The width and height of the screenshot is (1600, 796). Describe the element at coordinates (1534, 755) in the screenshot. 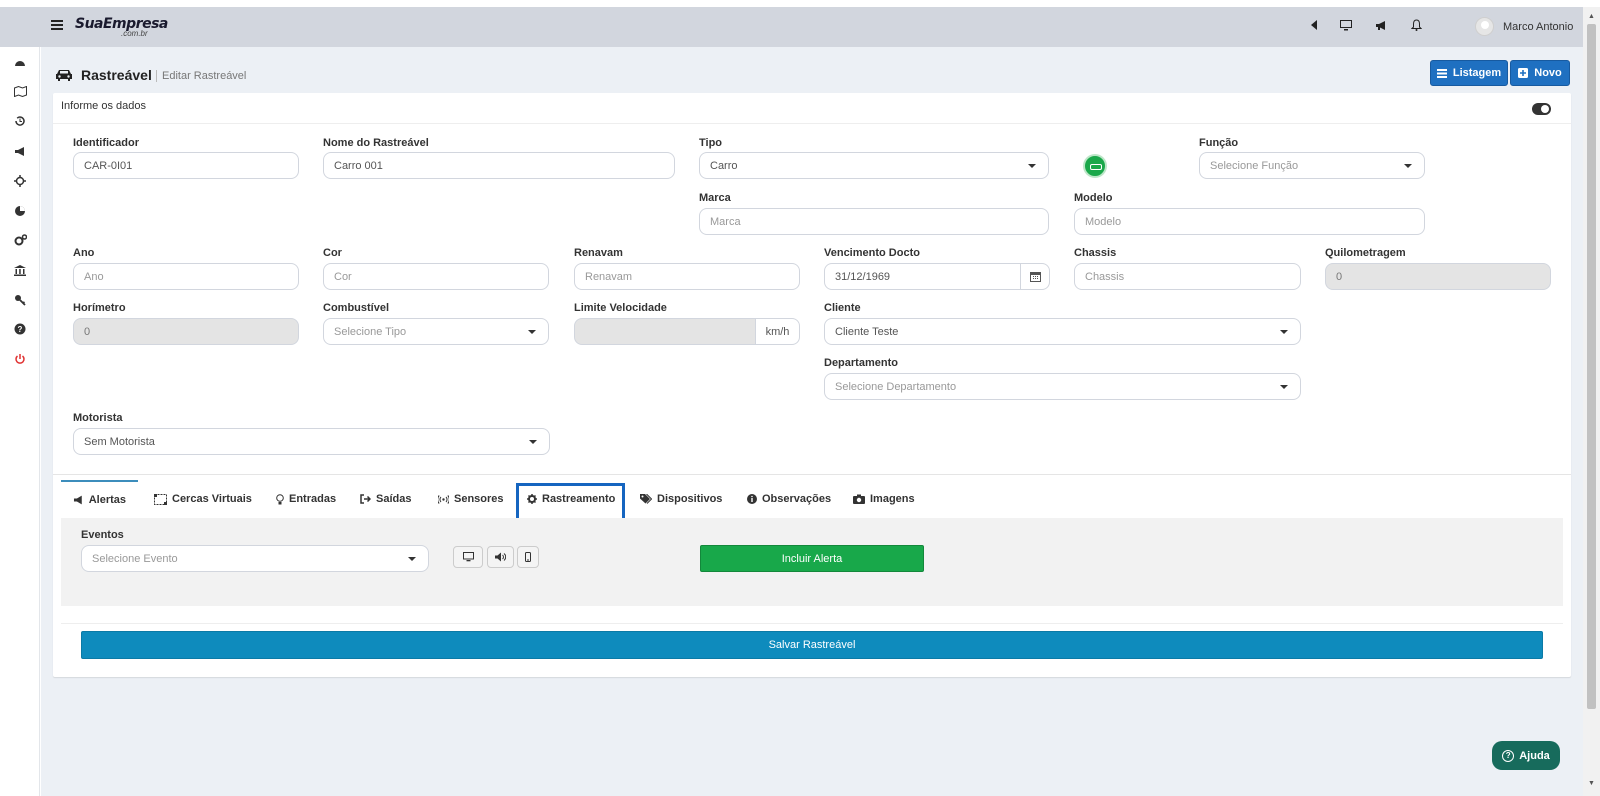

I see `help-label: Ajuda` at that location.